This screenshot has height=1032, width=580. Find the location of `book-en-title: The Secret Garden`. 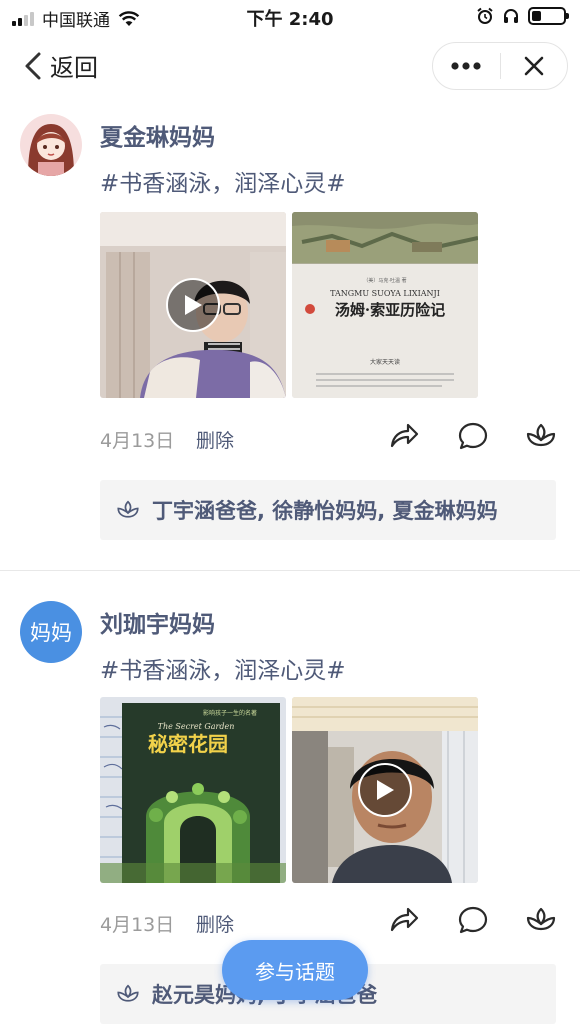

book-en-title: The Secret Garden is located at coordinates (196, 726).